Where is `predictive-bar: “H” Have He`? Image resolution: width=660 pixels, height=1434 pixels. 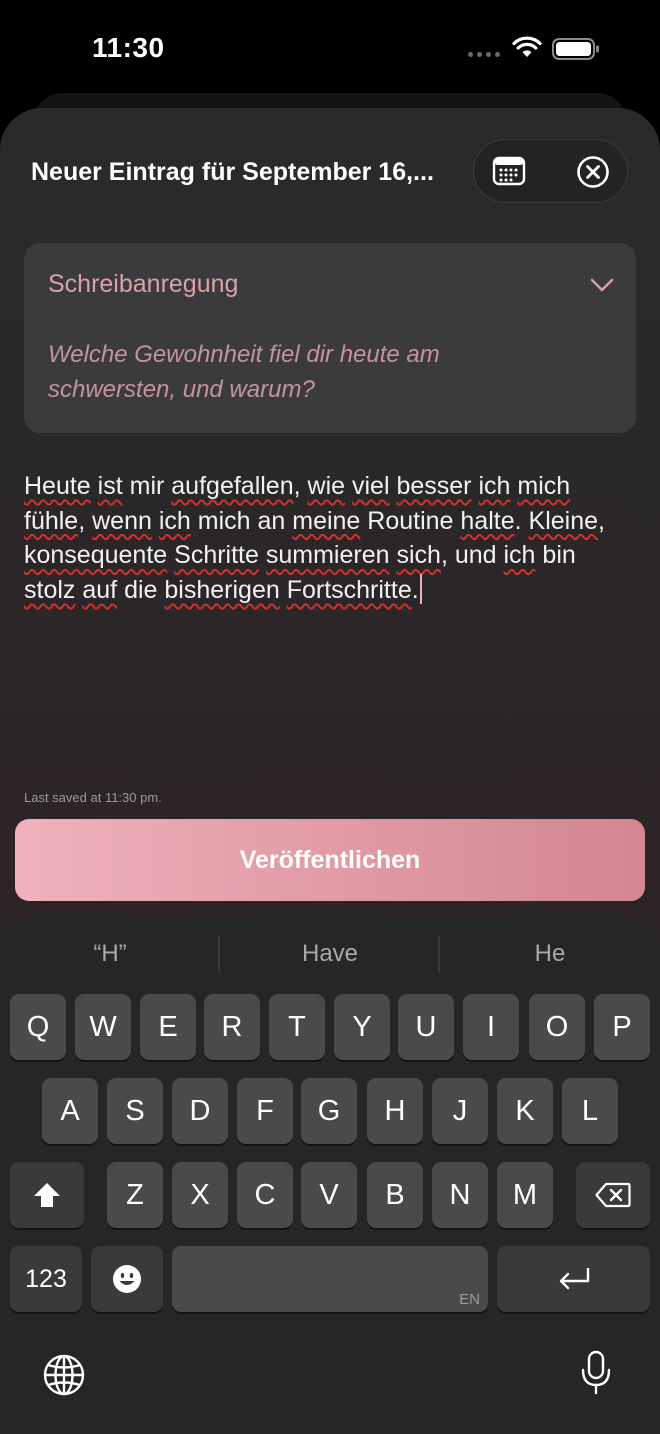 predictive-bar: “H” Have He is located at coordinates (330, 954).